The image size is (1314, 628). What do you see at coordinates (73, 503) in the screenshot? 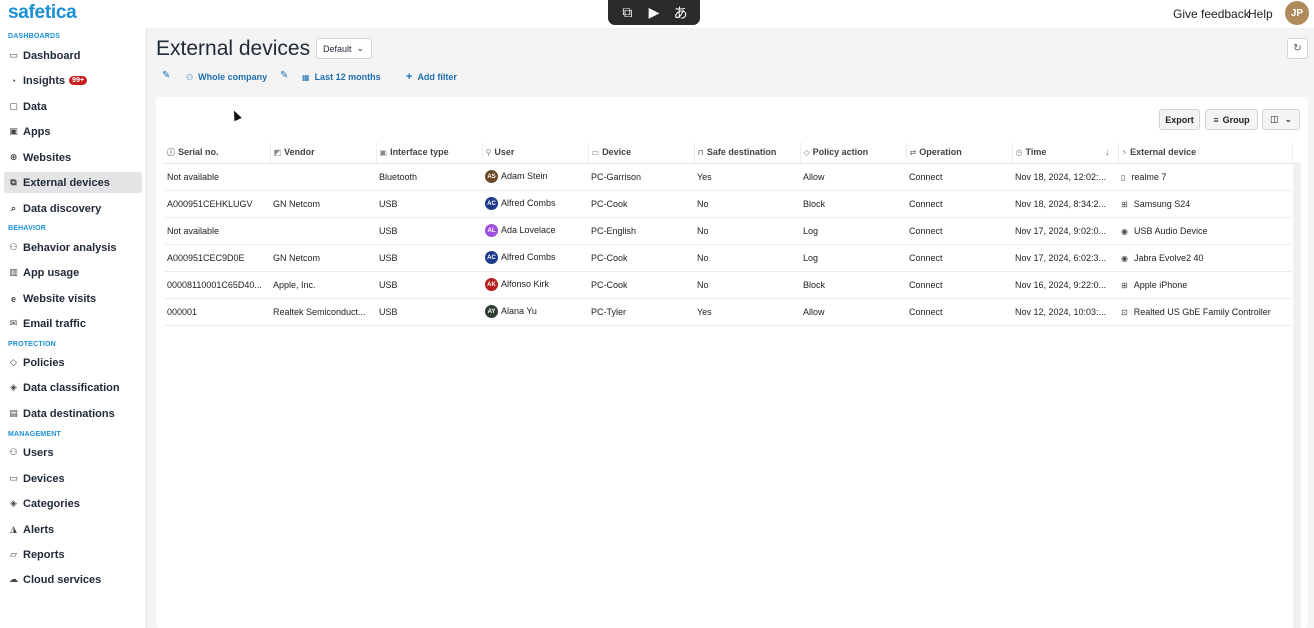
I see `sidebar-item-categories: ◈ Categories` at bounding box center [73, 503].